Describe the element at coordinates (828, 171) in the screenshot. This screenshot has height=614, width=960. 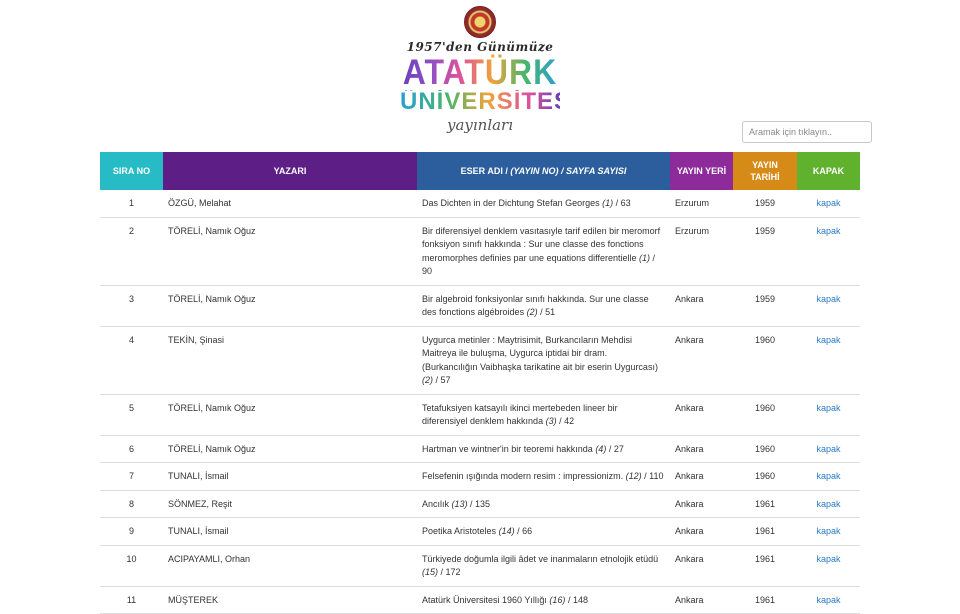
I see `header-kapak: KAPAK` at that location.